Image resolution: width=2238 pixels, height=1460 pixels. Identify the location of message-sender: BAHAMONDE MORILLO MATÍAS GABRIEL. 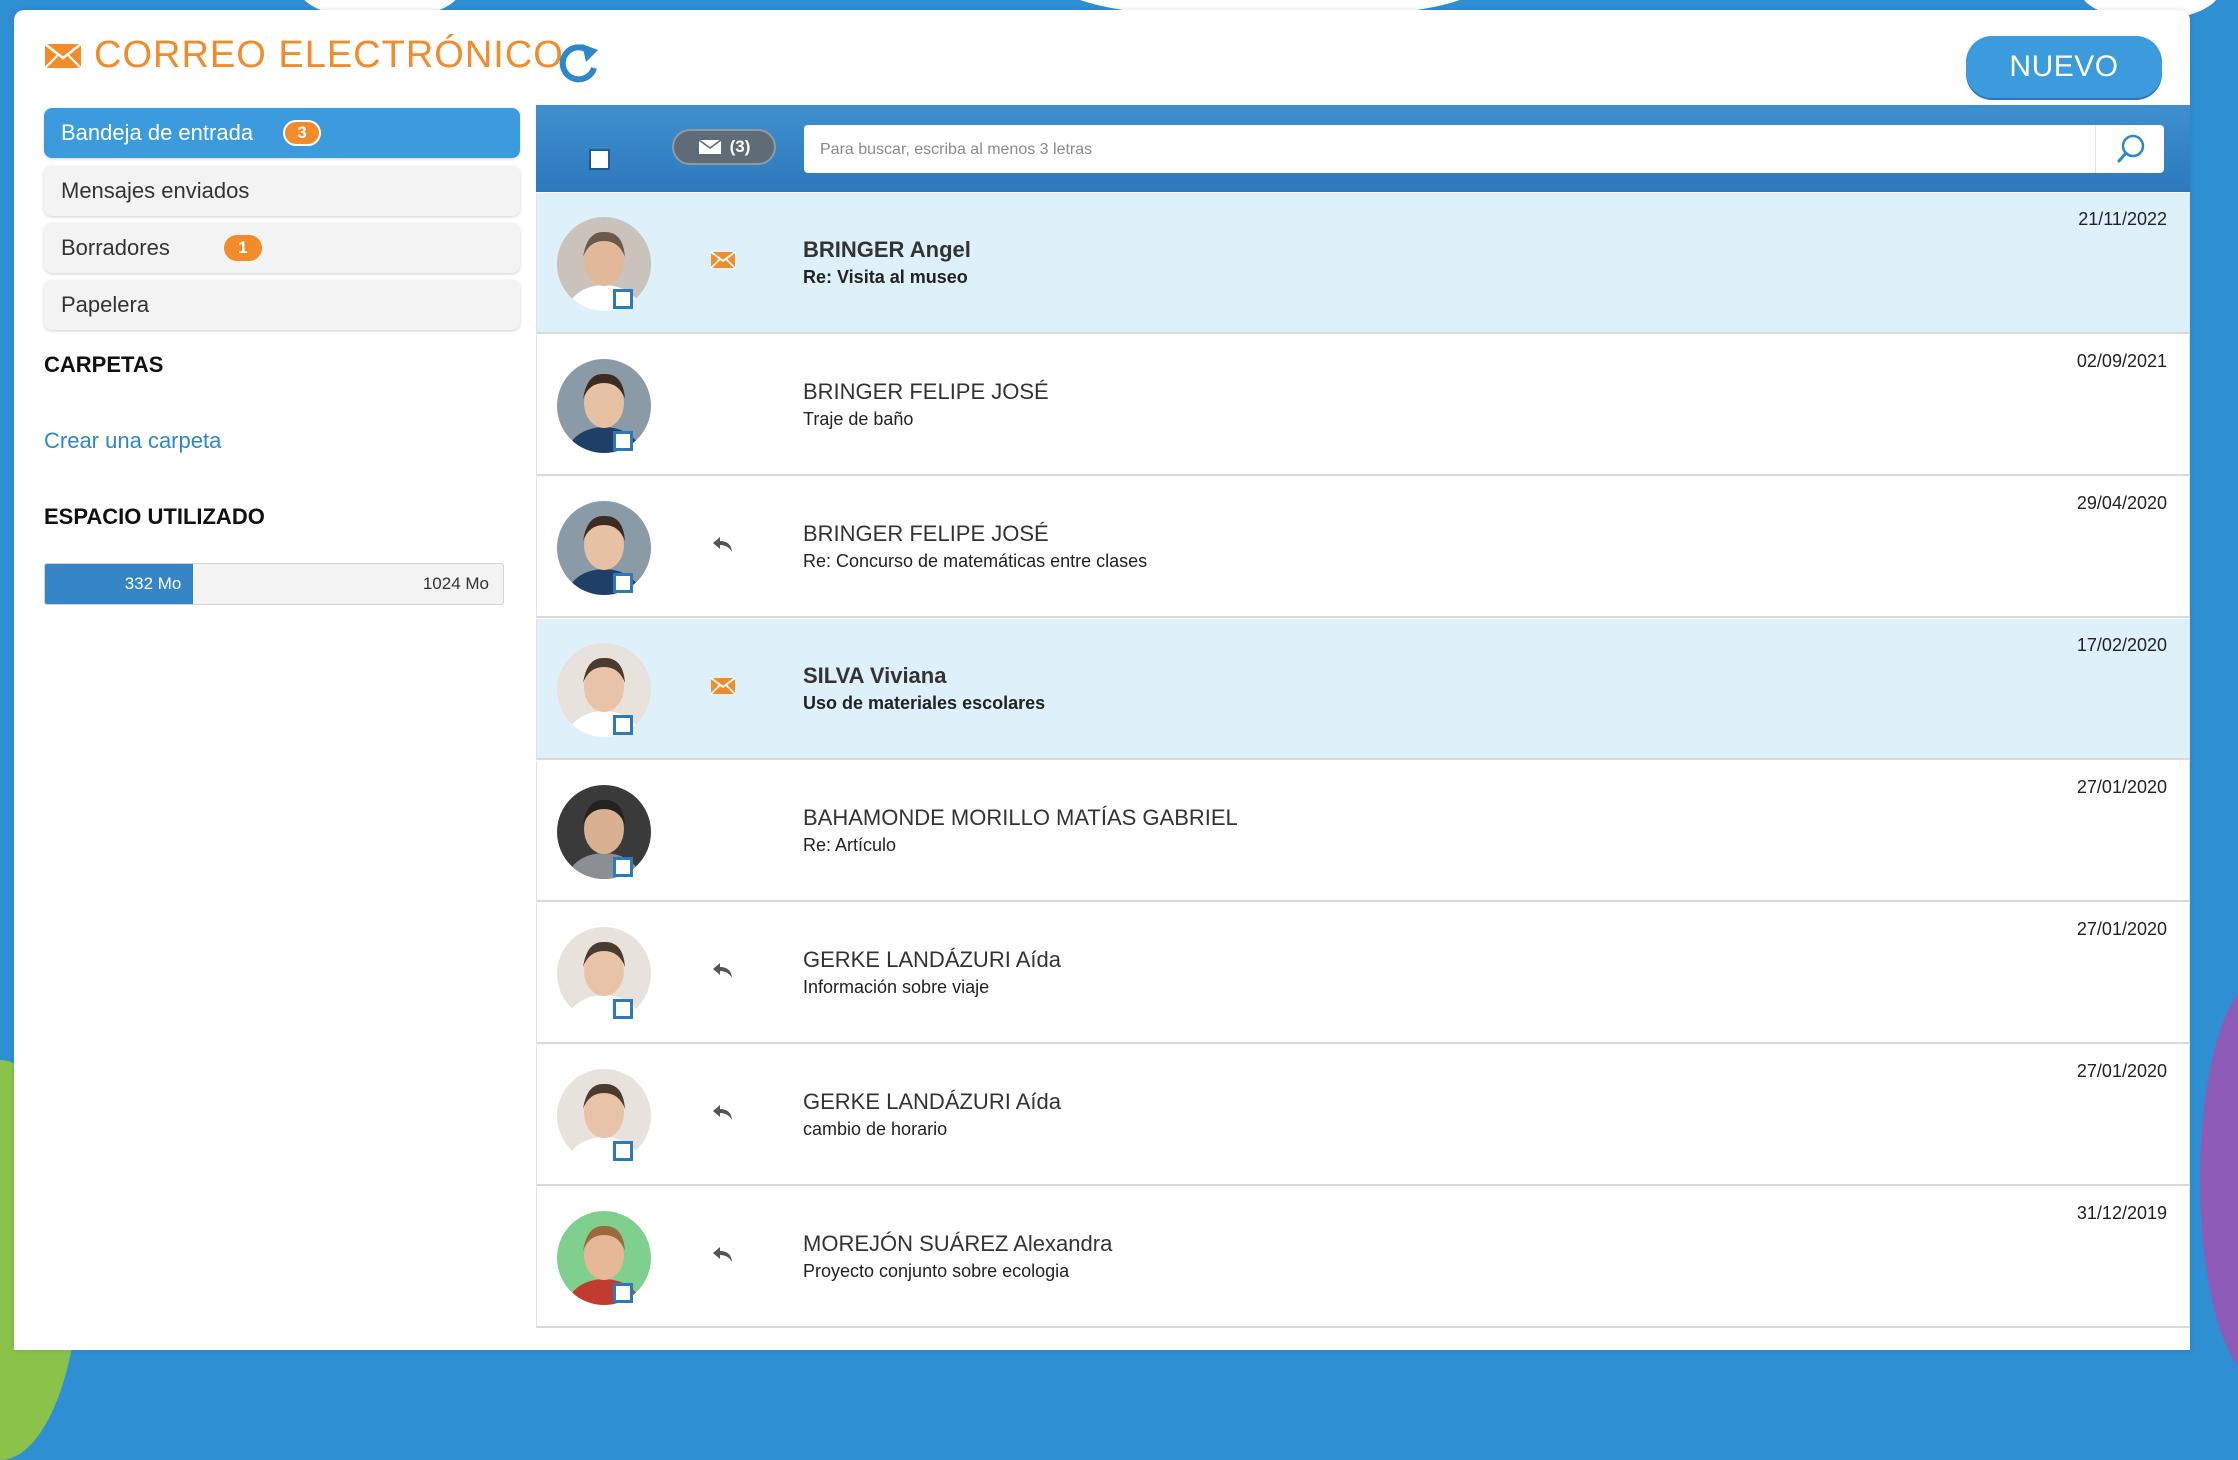
(1020, 817).